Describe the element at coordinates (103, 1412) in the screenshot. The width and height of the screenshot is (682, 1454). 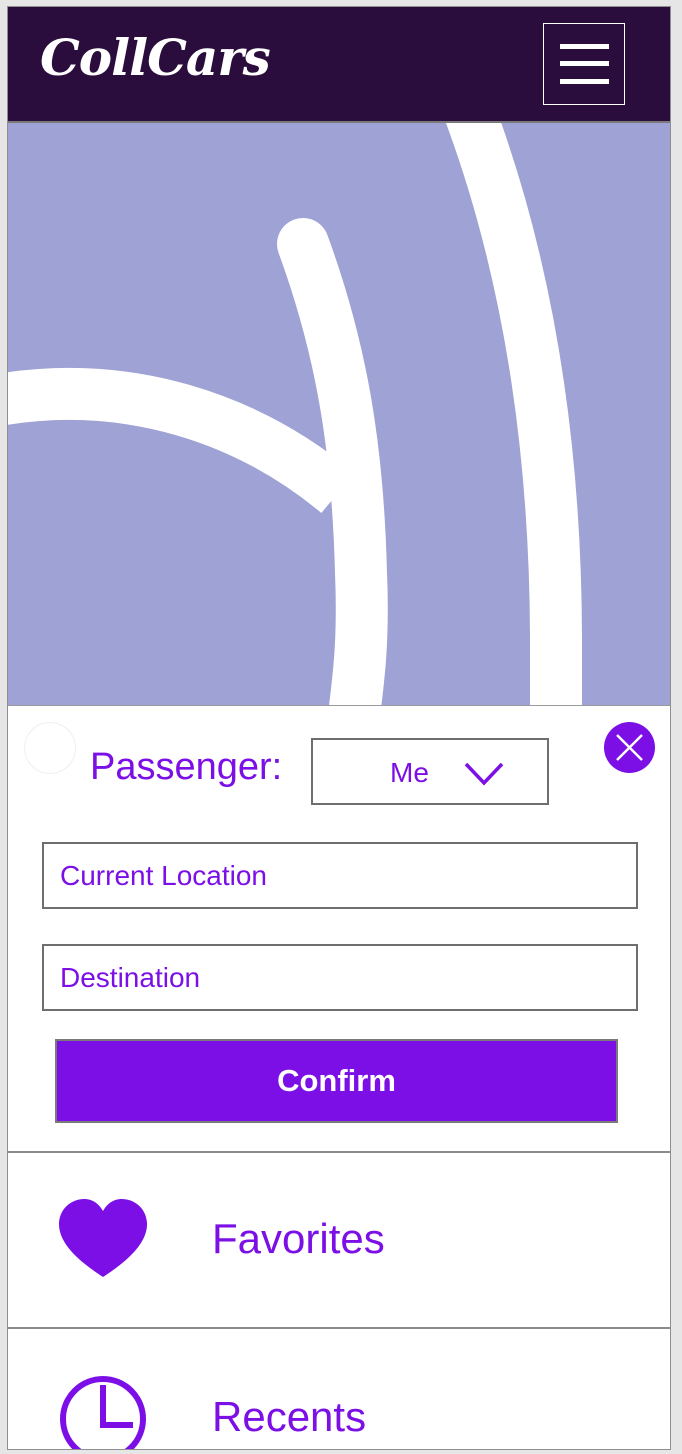
I see `clock-icon` at that location.